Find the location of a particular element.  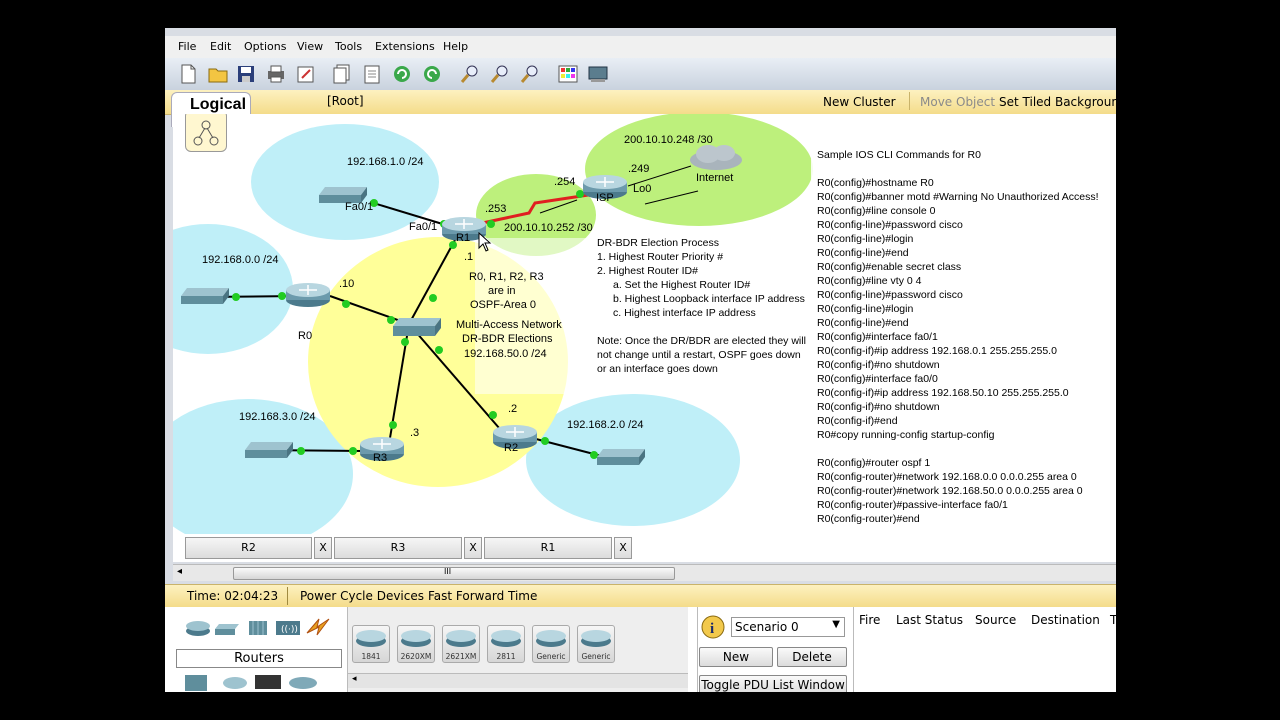

pdu-column-last-status: Last Status is located at coordinates (929, 620).